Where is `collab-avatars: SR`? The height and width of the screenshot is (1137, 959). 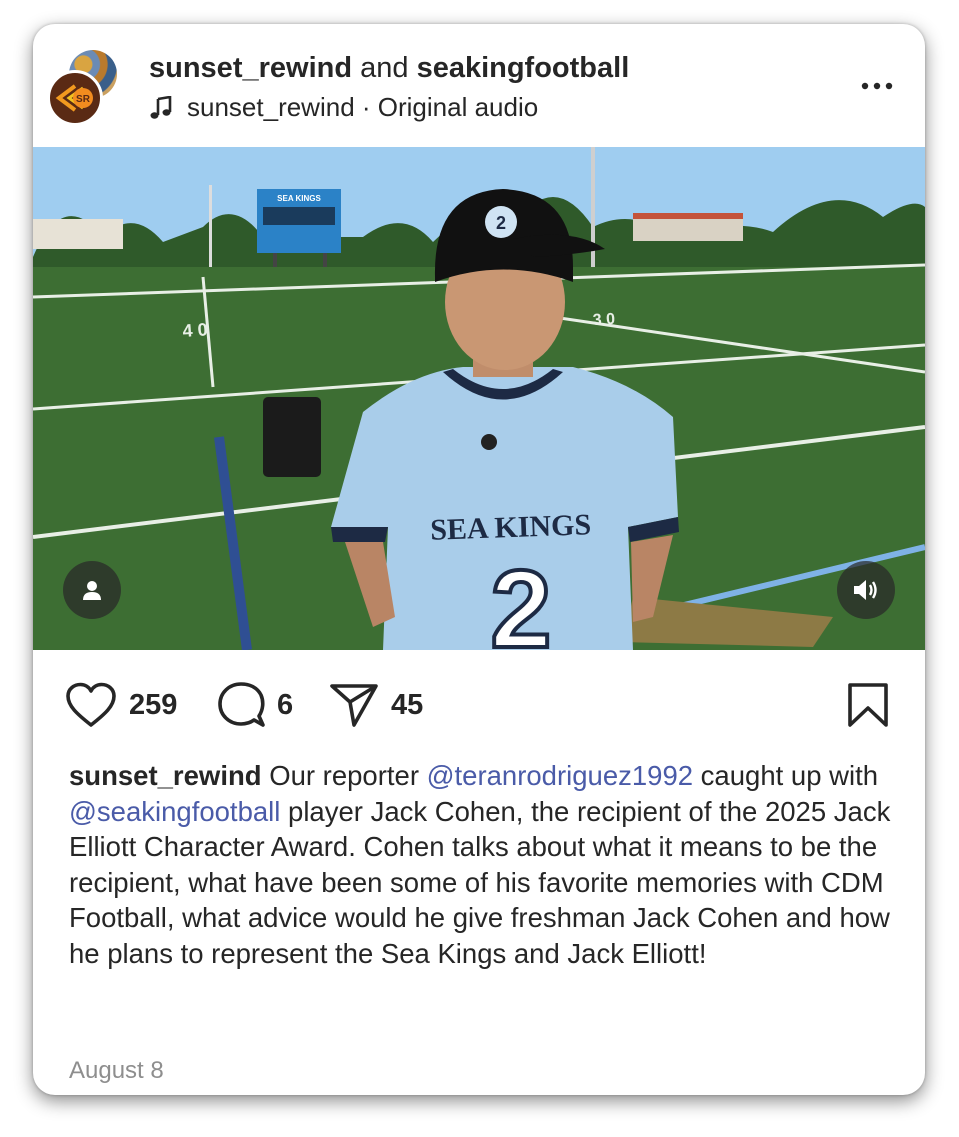
collab-avatars: SR is located at coordinates (84, 88).